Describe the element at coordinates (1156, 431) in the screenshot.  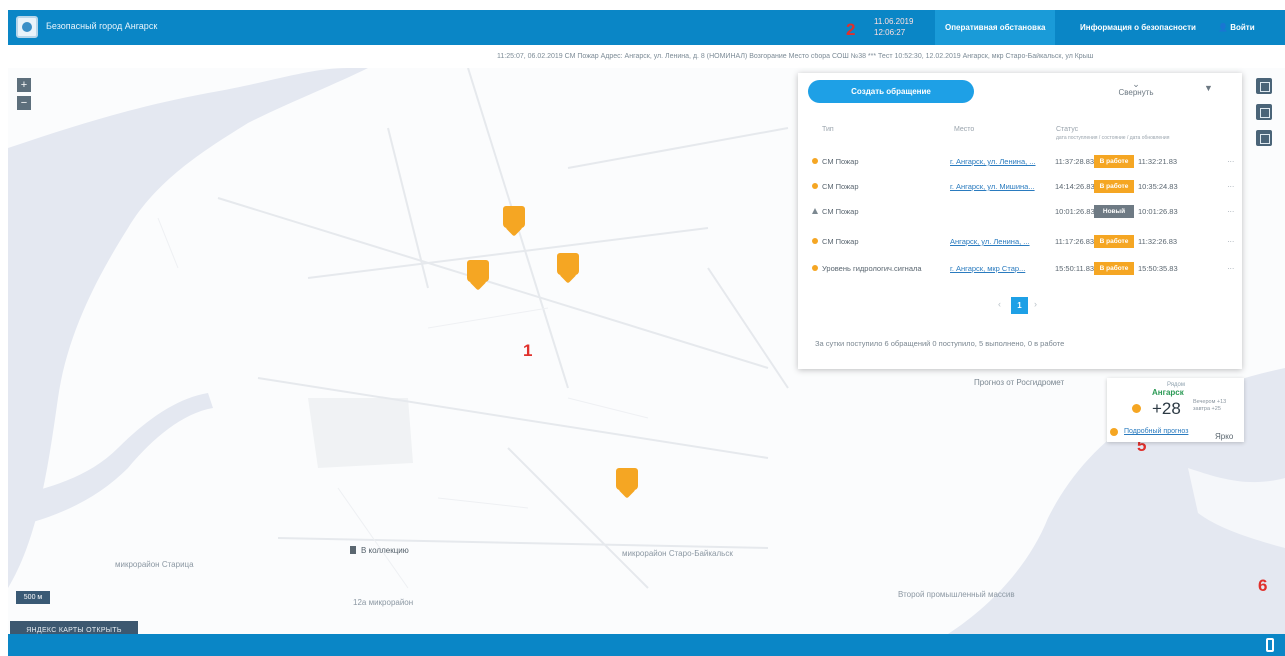
I see `detailed-forecast-link: Подробный прогноз` at that location.